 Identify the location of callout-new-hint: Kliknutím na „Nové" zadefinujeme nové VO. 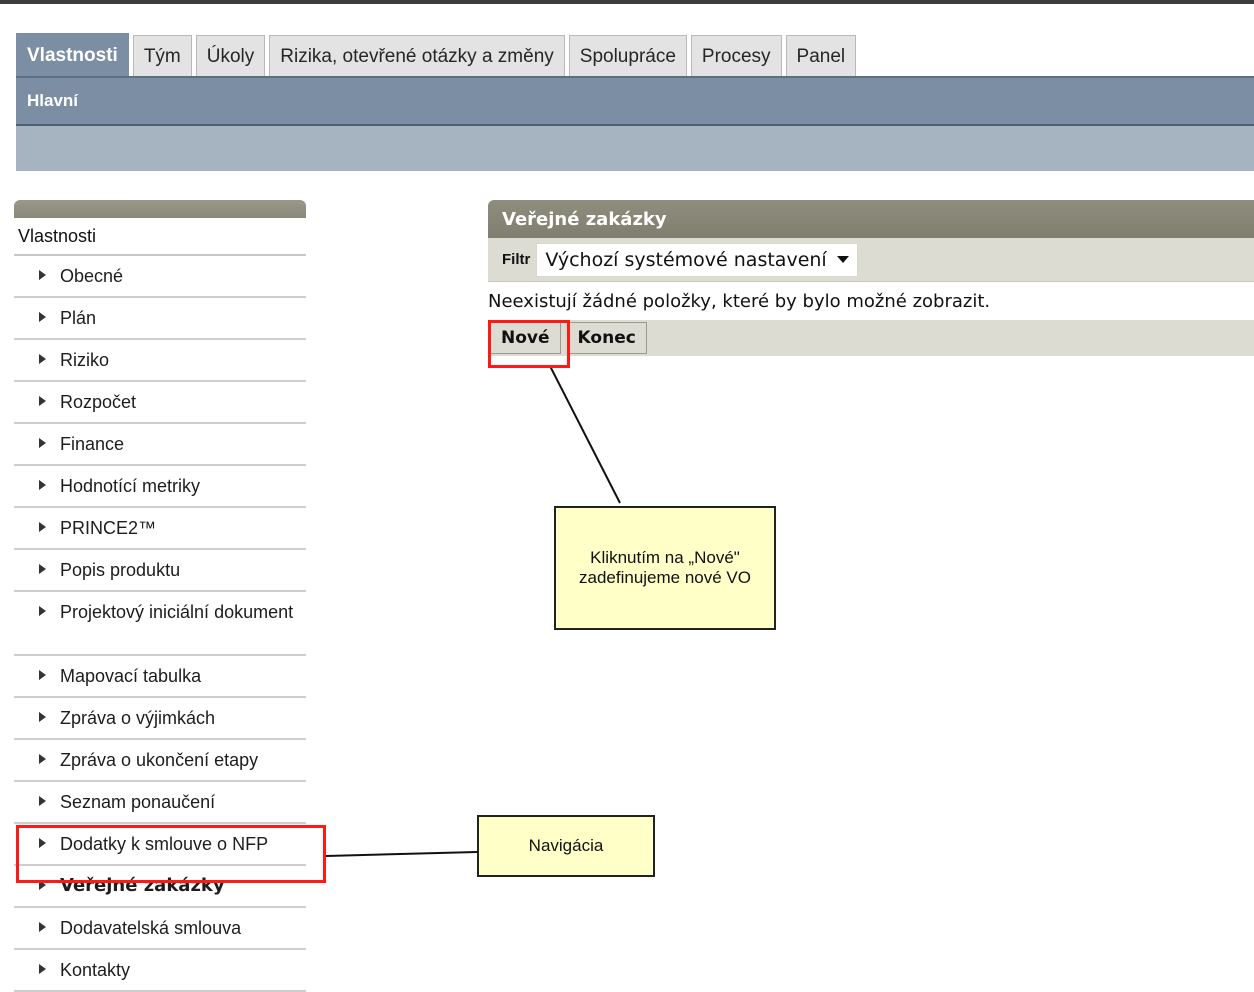
(665, 568).